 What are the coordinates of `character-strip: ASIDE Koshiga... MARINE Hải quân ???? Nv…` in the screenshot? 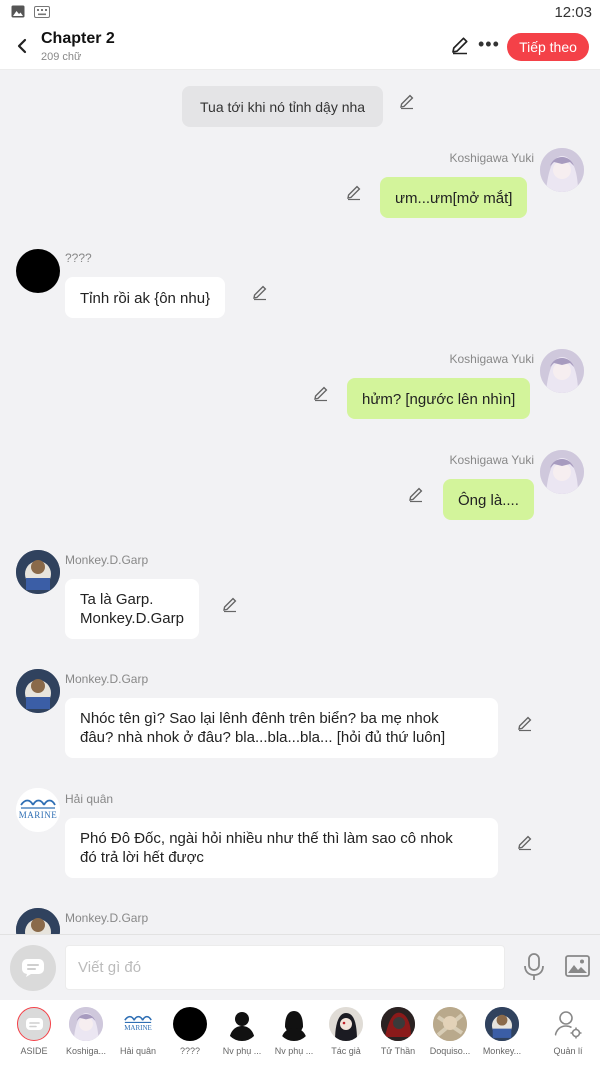 It's located at (300, 1033).